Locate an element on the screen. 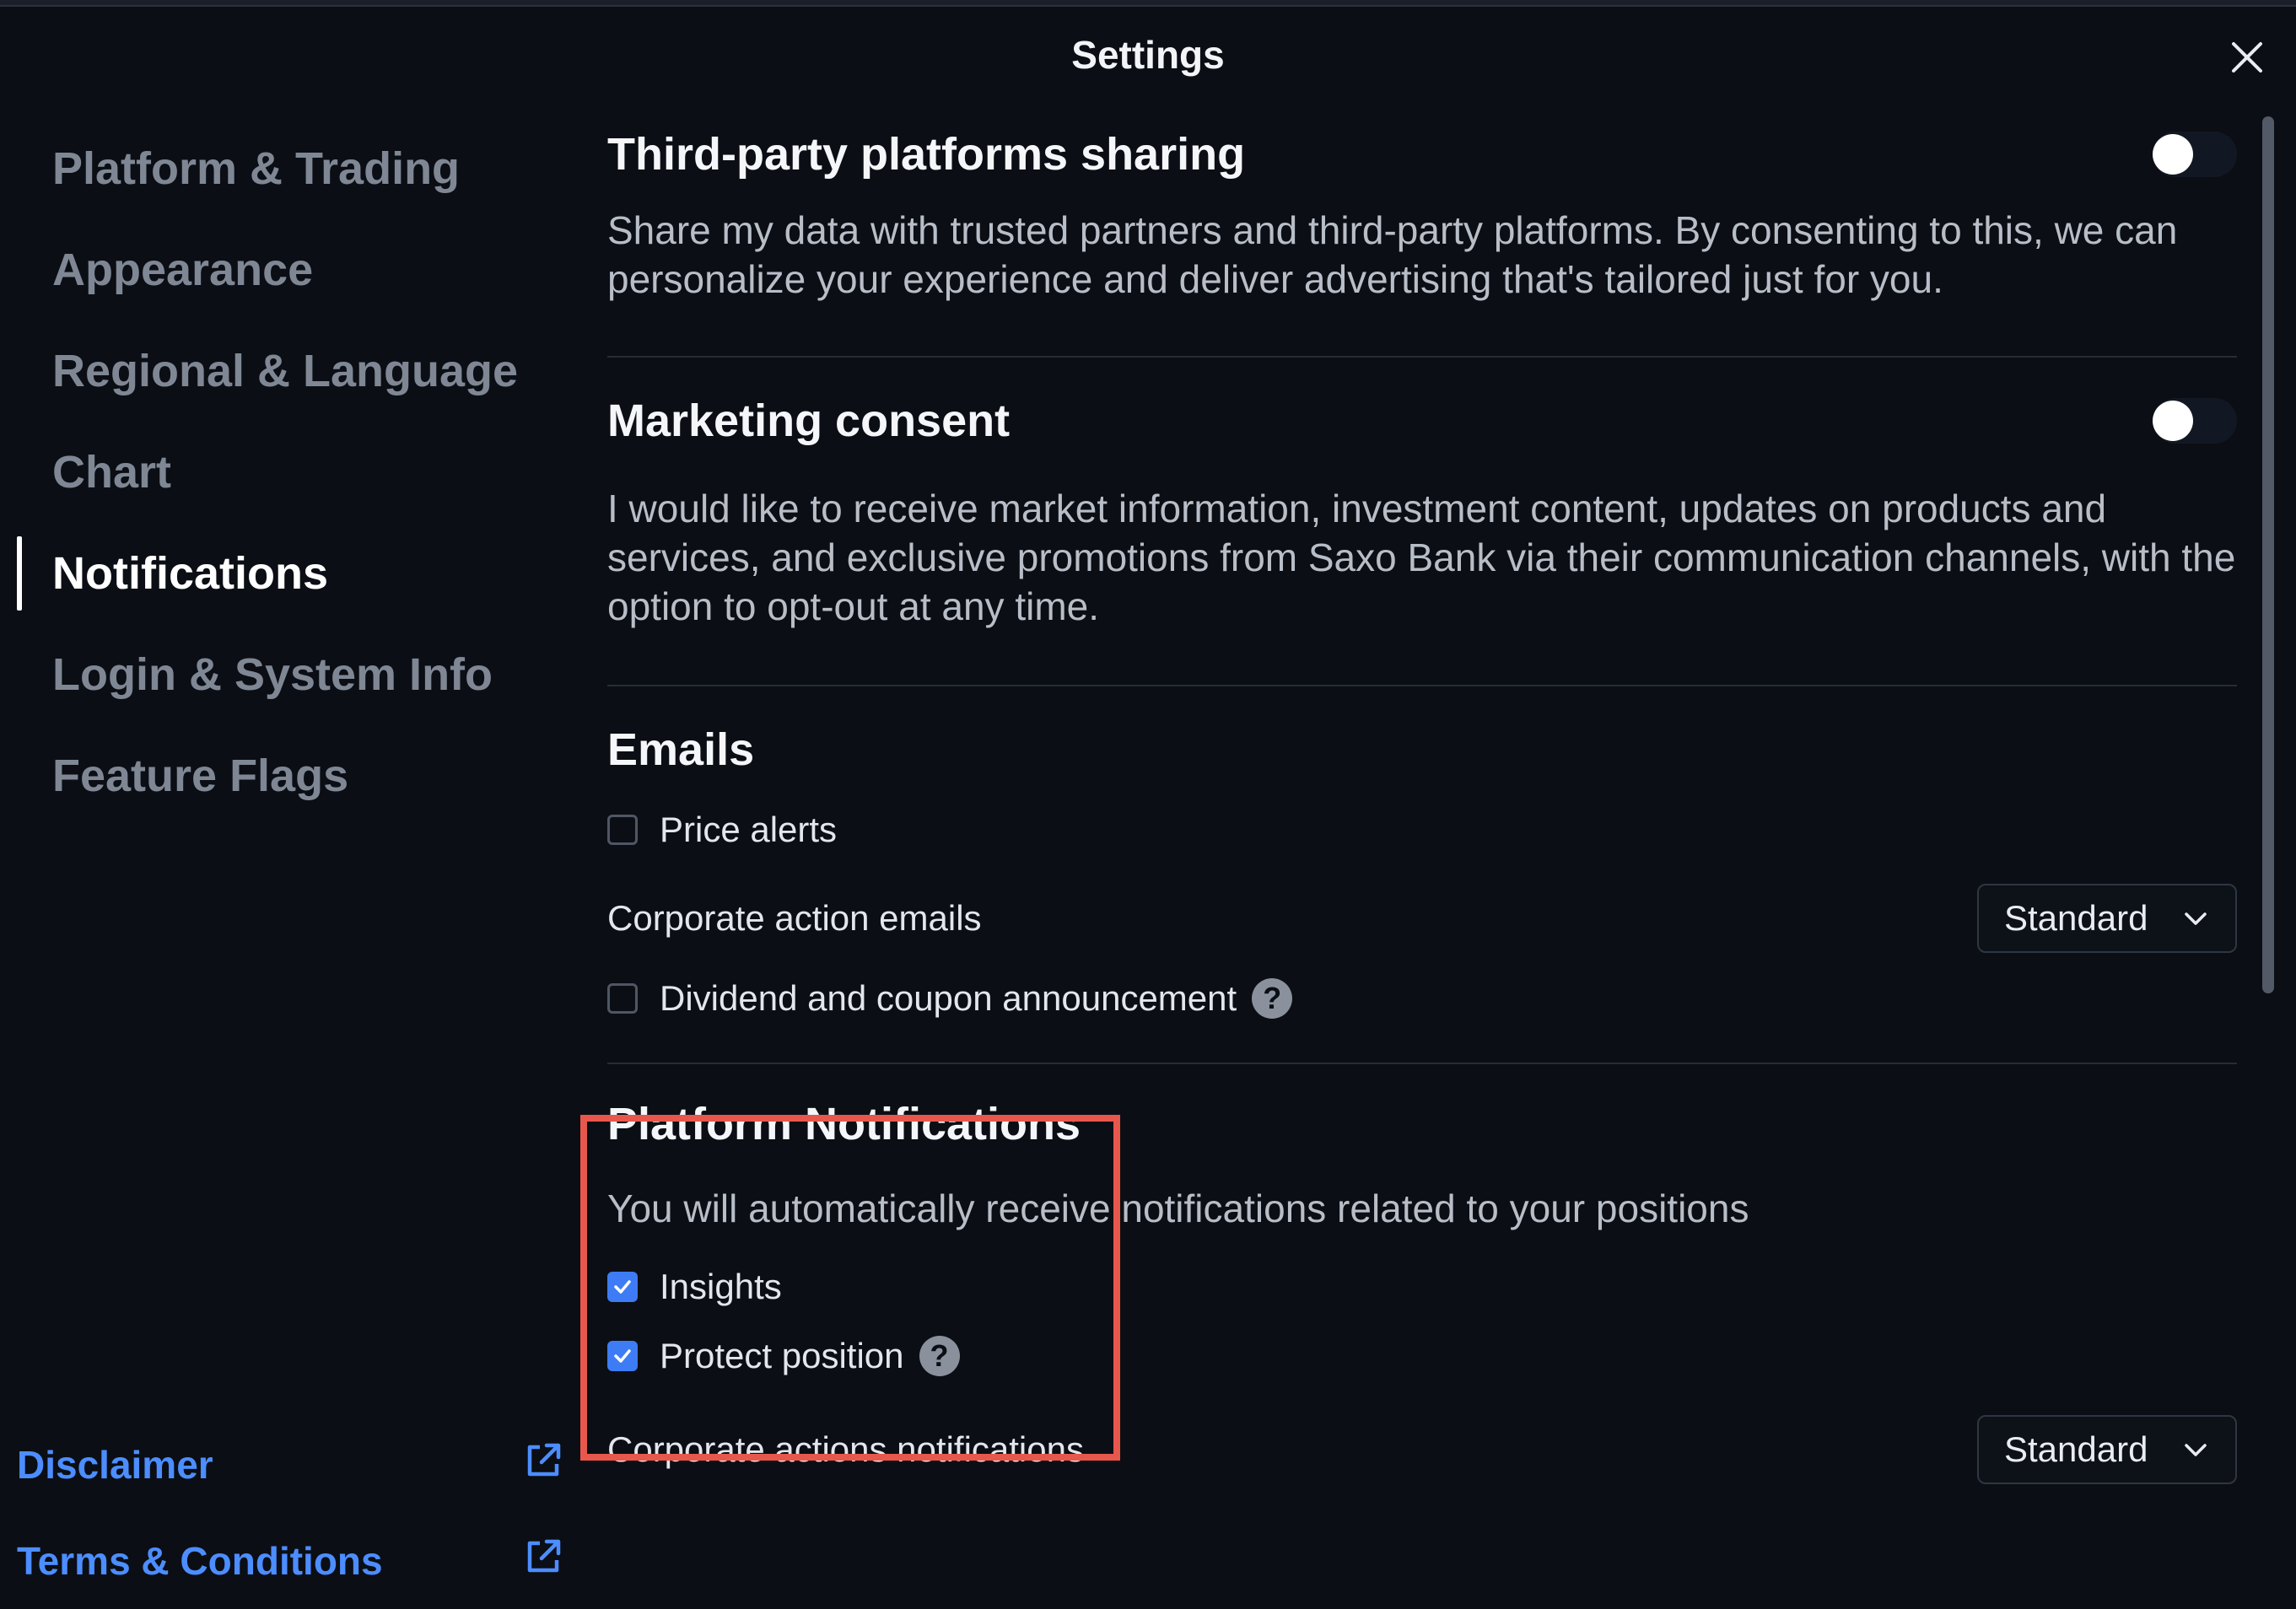 The height and width of the screenshot is (1609, 2296). content-scrollbar is located at coordinates (2268, 554).